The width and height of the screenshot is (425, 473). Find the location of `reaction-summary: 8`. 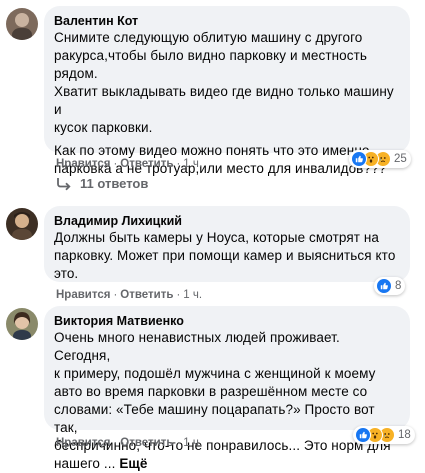

reaction-summary: 8 is located at coordinates (390, 286).